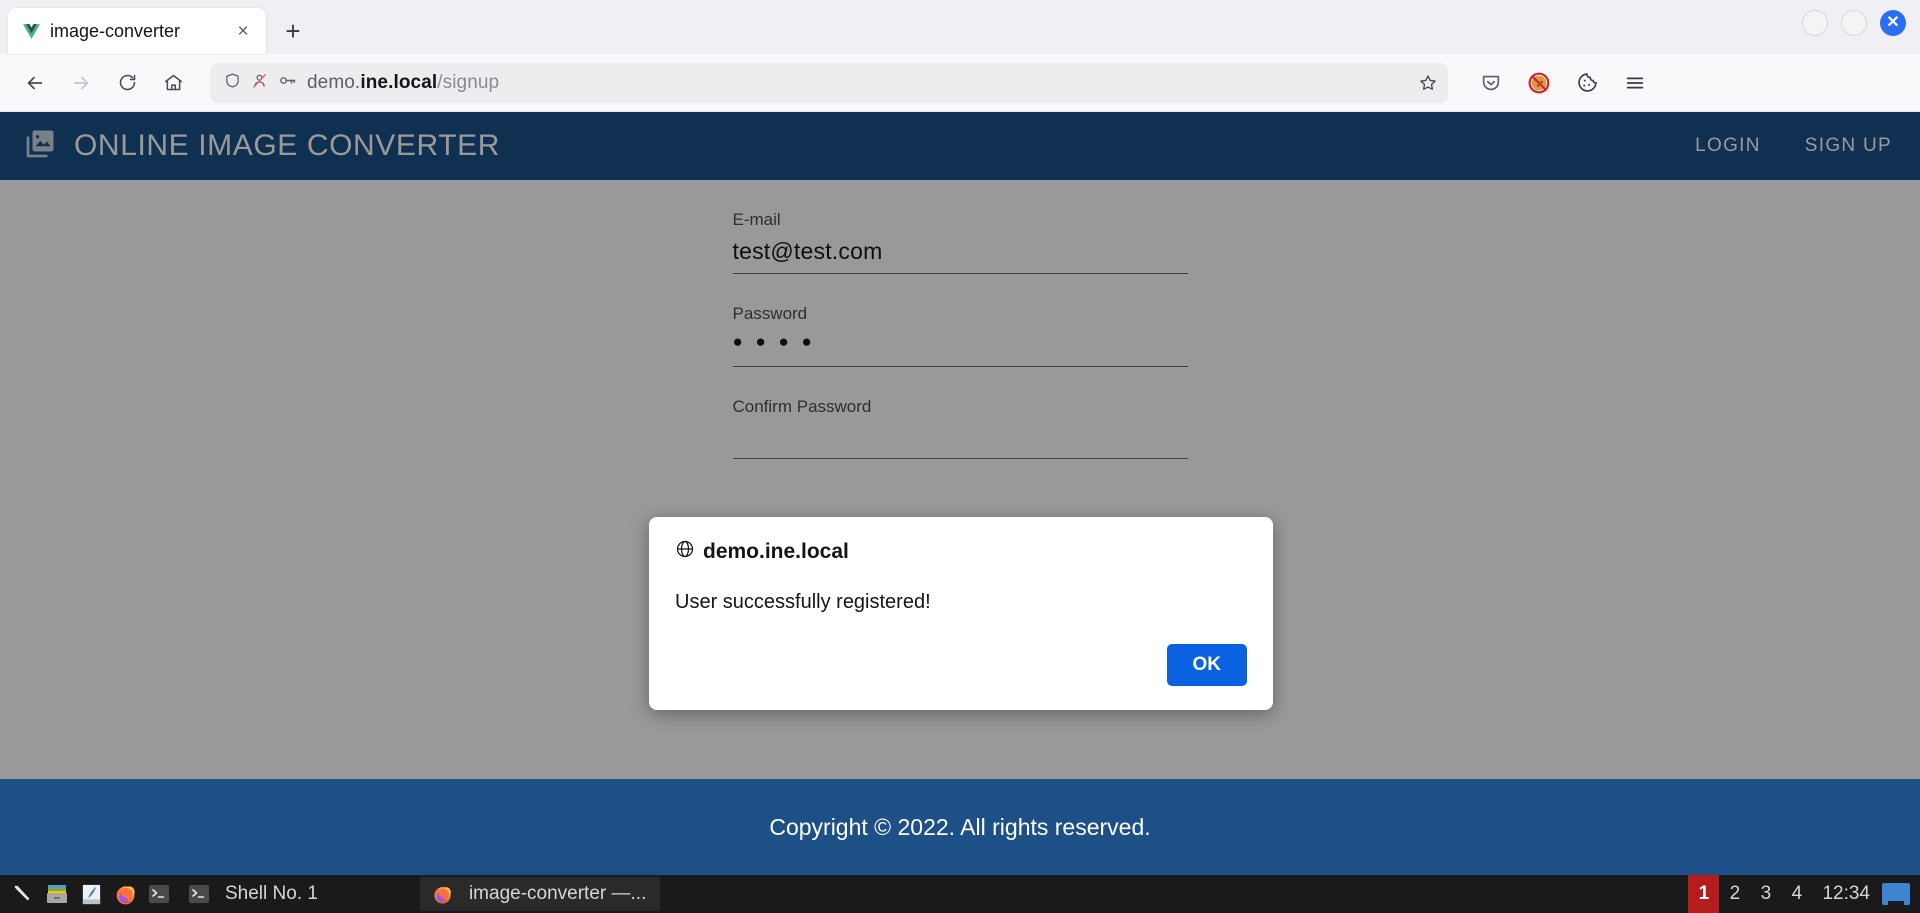 This screenshot has height=913, width=1920. Describe the element at coordinates (271, 893) in the screenshot. I see `taskbar-window-shell-label: Shell No. 1` at that location.